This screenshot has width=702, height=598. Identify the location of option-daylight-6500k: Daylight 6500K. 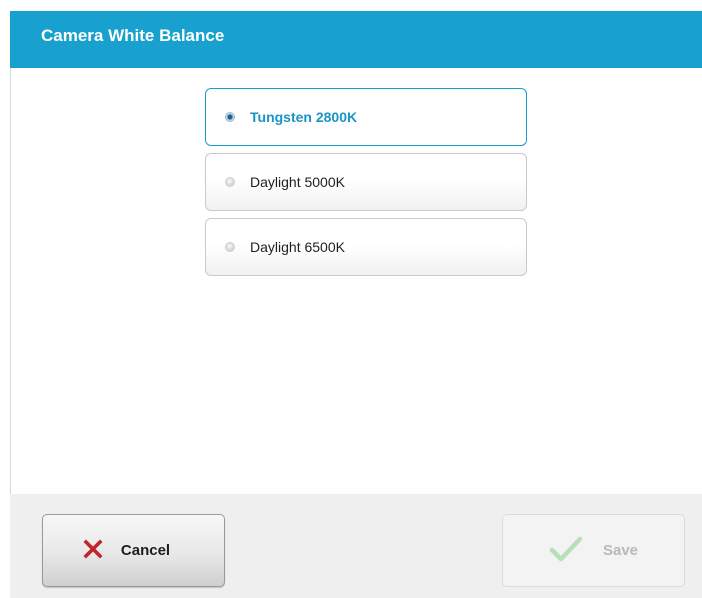
(366, 247).